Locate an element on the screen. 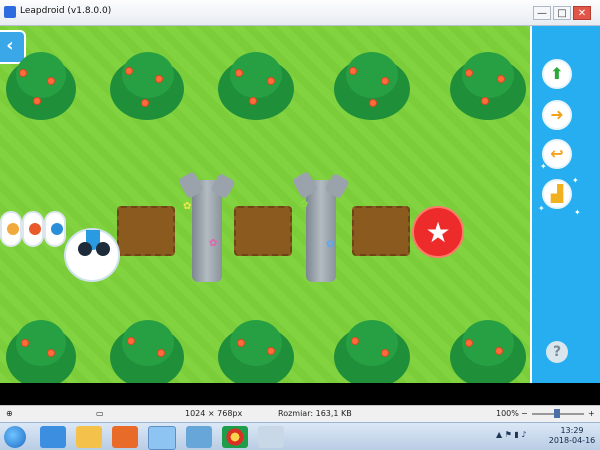 Image resolution: width=600 pixels, height=450 pixels. clock-time: 13:29 is located at coordinates (572, 430).